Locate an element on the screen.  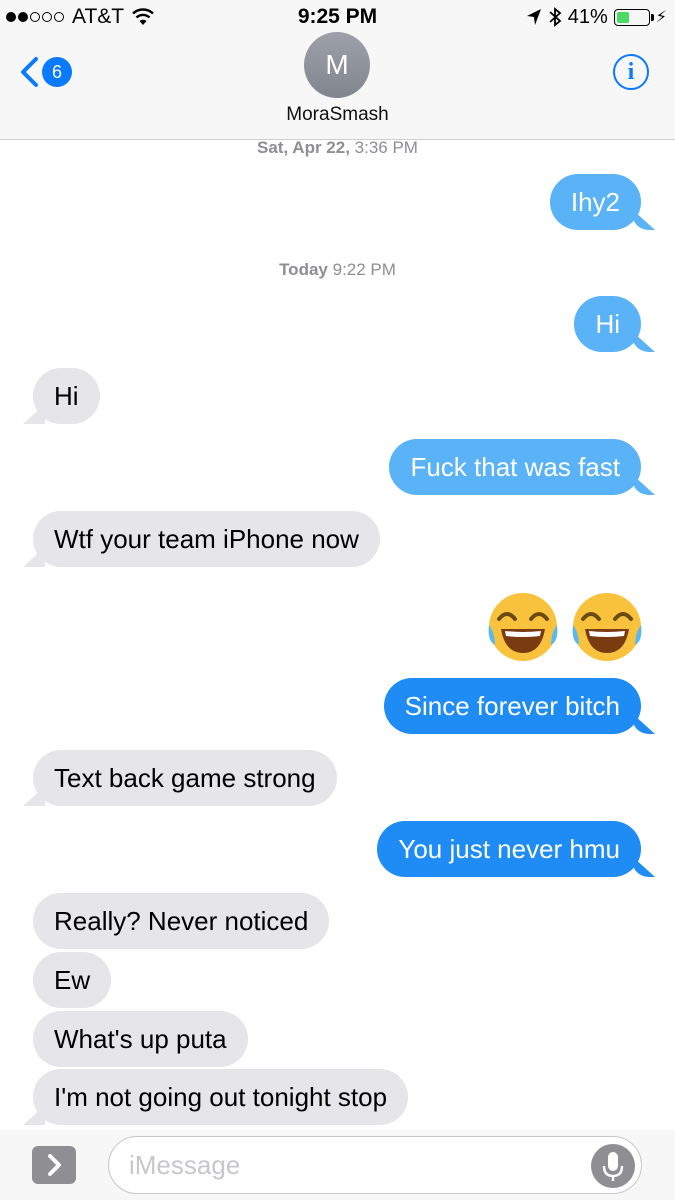
battery-percent: 41% is located at coordinates (587, 16).